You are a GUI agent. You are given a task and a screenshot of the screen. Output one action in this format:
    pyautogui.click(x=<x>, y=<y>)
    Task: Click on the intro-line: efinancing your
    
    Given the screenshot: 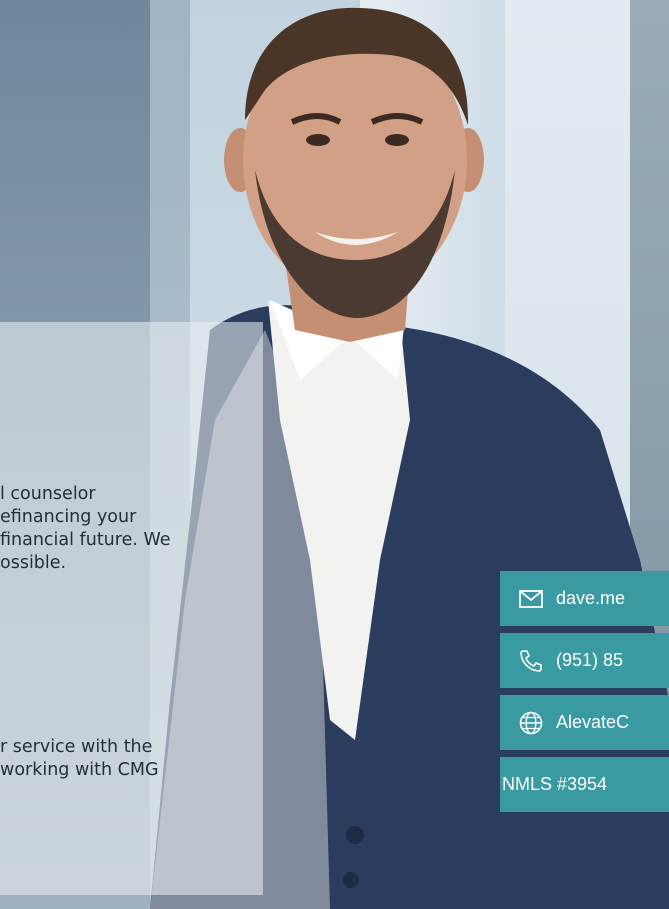 What is the action you would take?
    pyautogui.click(x=68, y=517)
    